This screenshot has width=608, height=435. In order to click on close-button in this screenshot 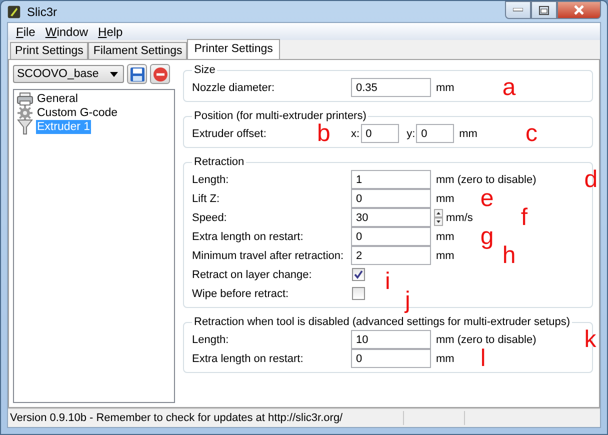, I will do `click(579, 10)`.